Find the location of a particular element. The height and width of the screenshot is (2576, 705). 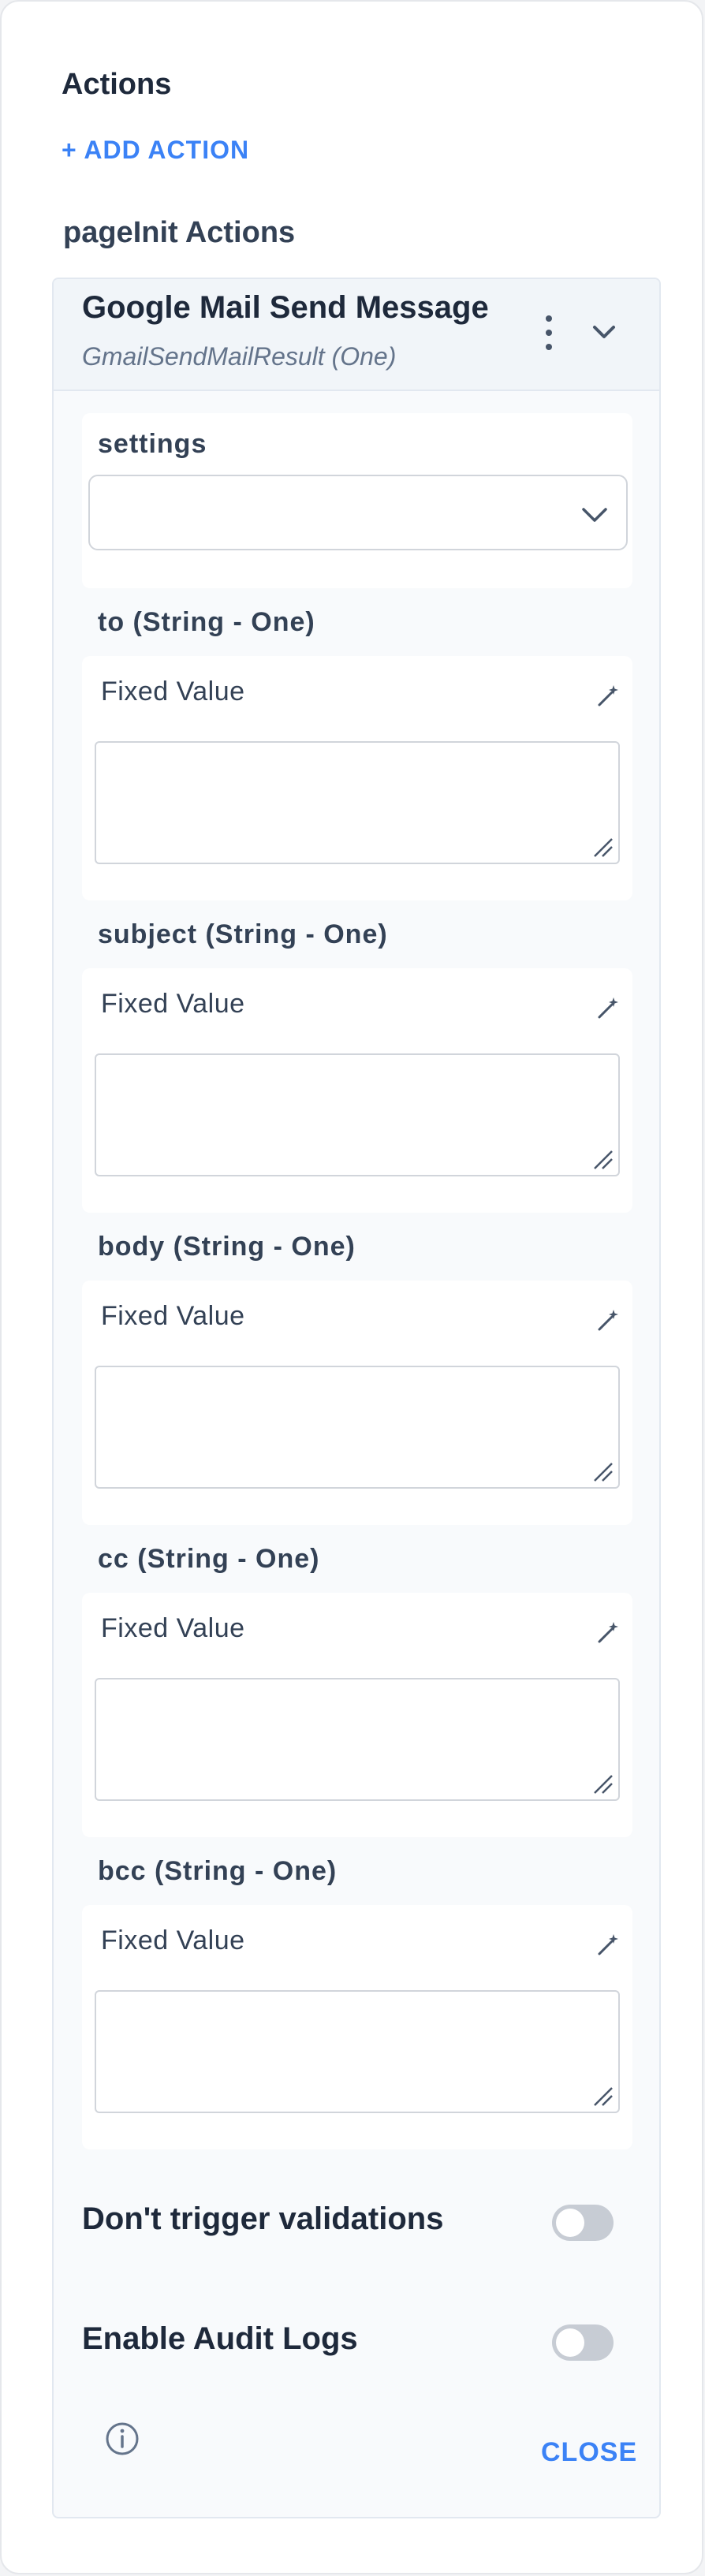

body-field-box: Fixed Value is located at coordinates (357, 1403).